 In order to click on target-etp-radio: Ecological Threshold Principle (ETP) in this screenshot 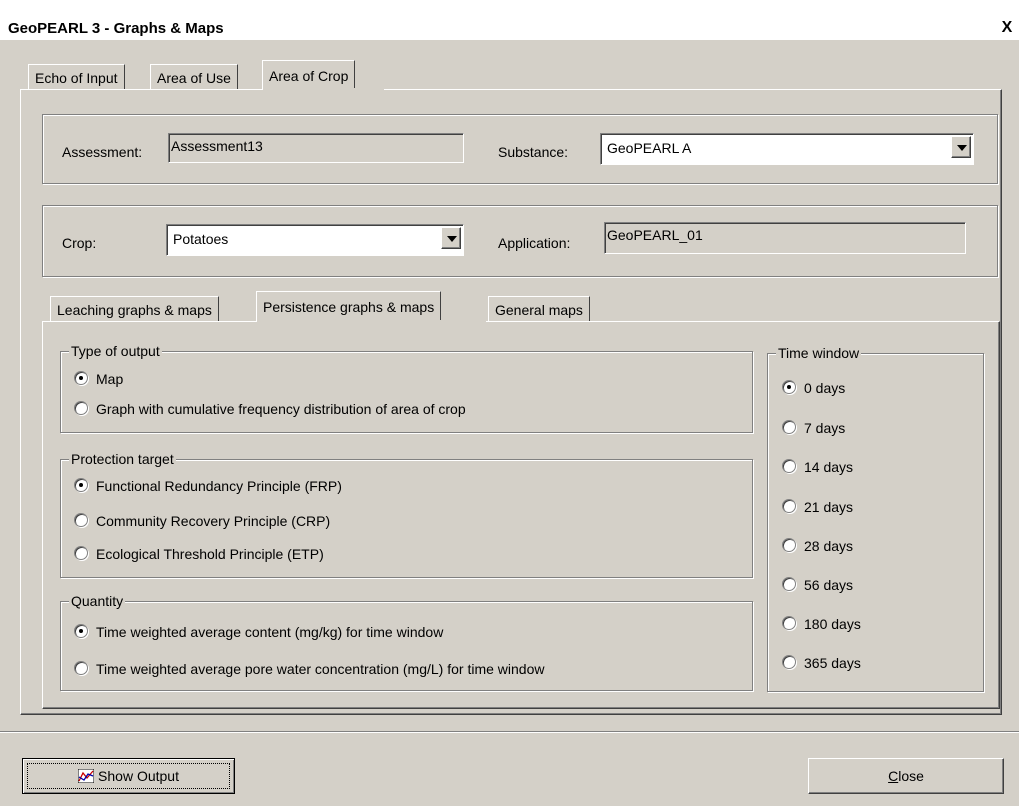, I will do `click(199, 554)`.